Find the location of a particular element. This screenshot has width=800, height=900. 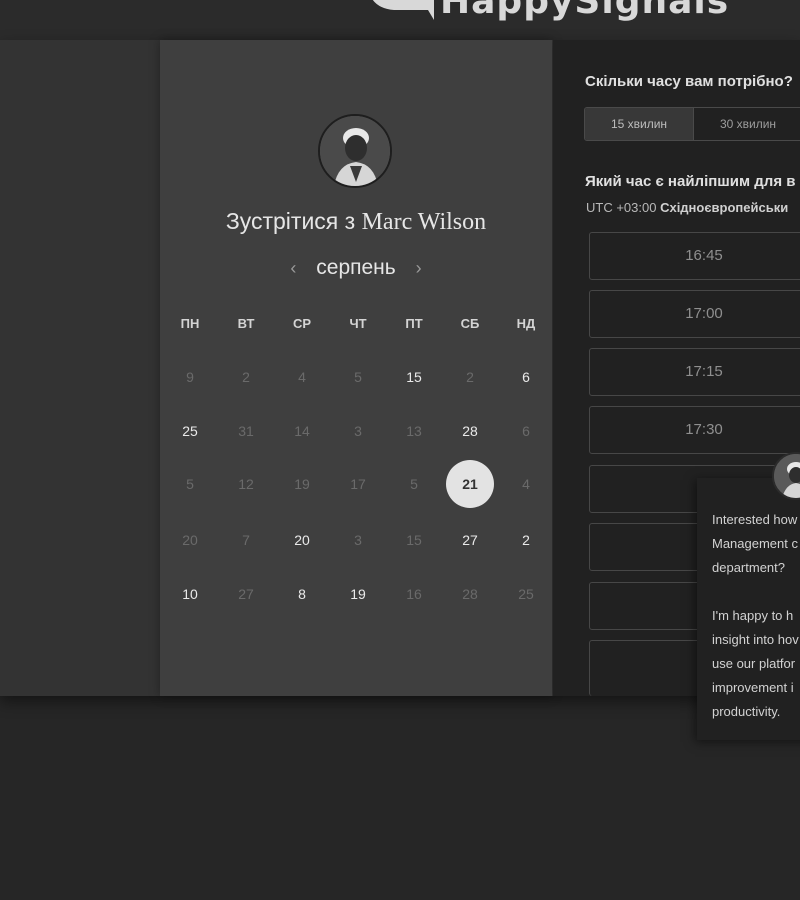

top-header: HappySignals is located at coordinates (400, 20).